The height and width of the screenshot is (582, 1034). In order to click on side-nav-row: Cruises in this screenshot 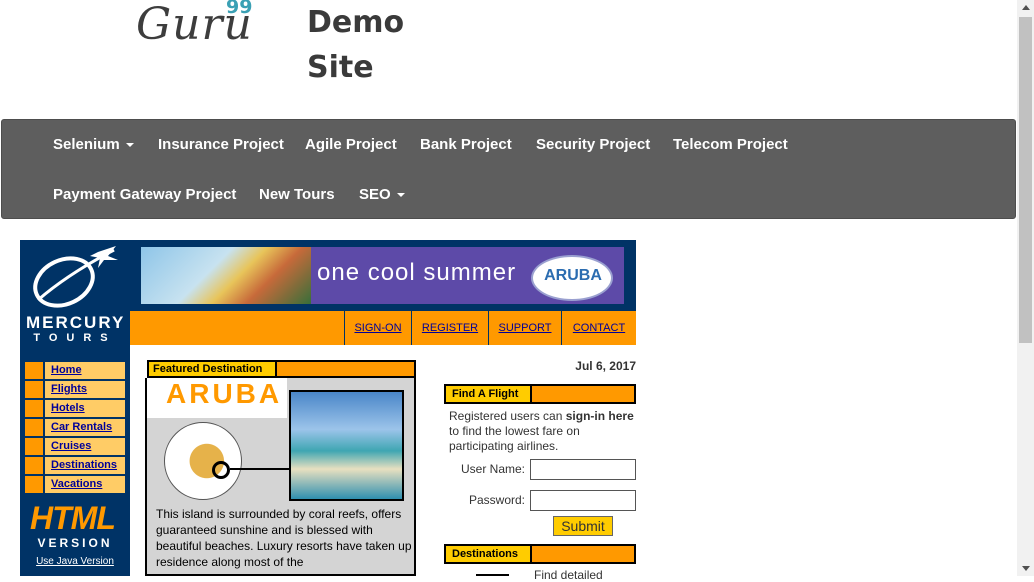, I will do `click(75, 446)`.